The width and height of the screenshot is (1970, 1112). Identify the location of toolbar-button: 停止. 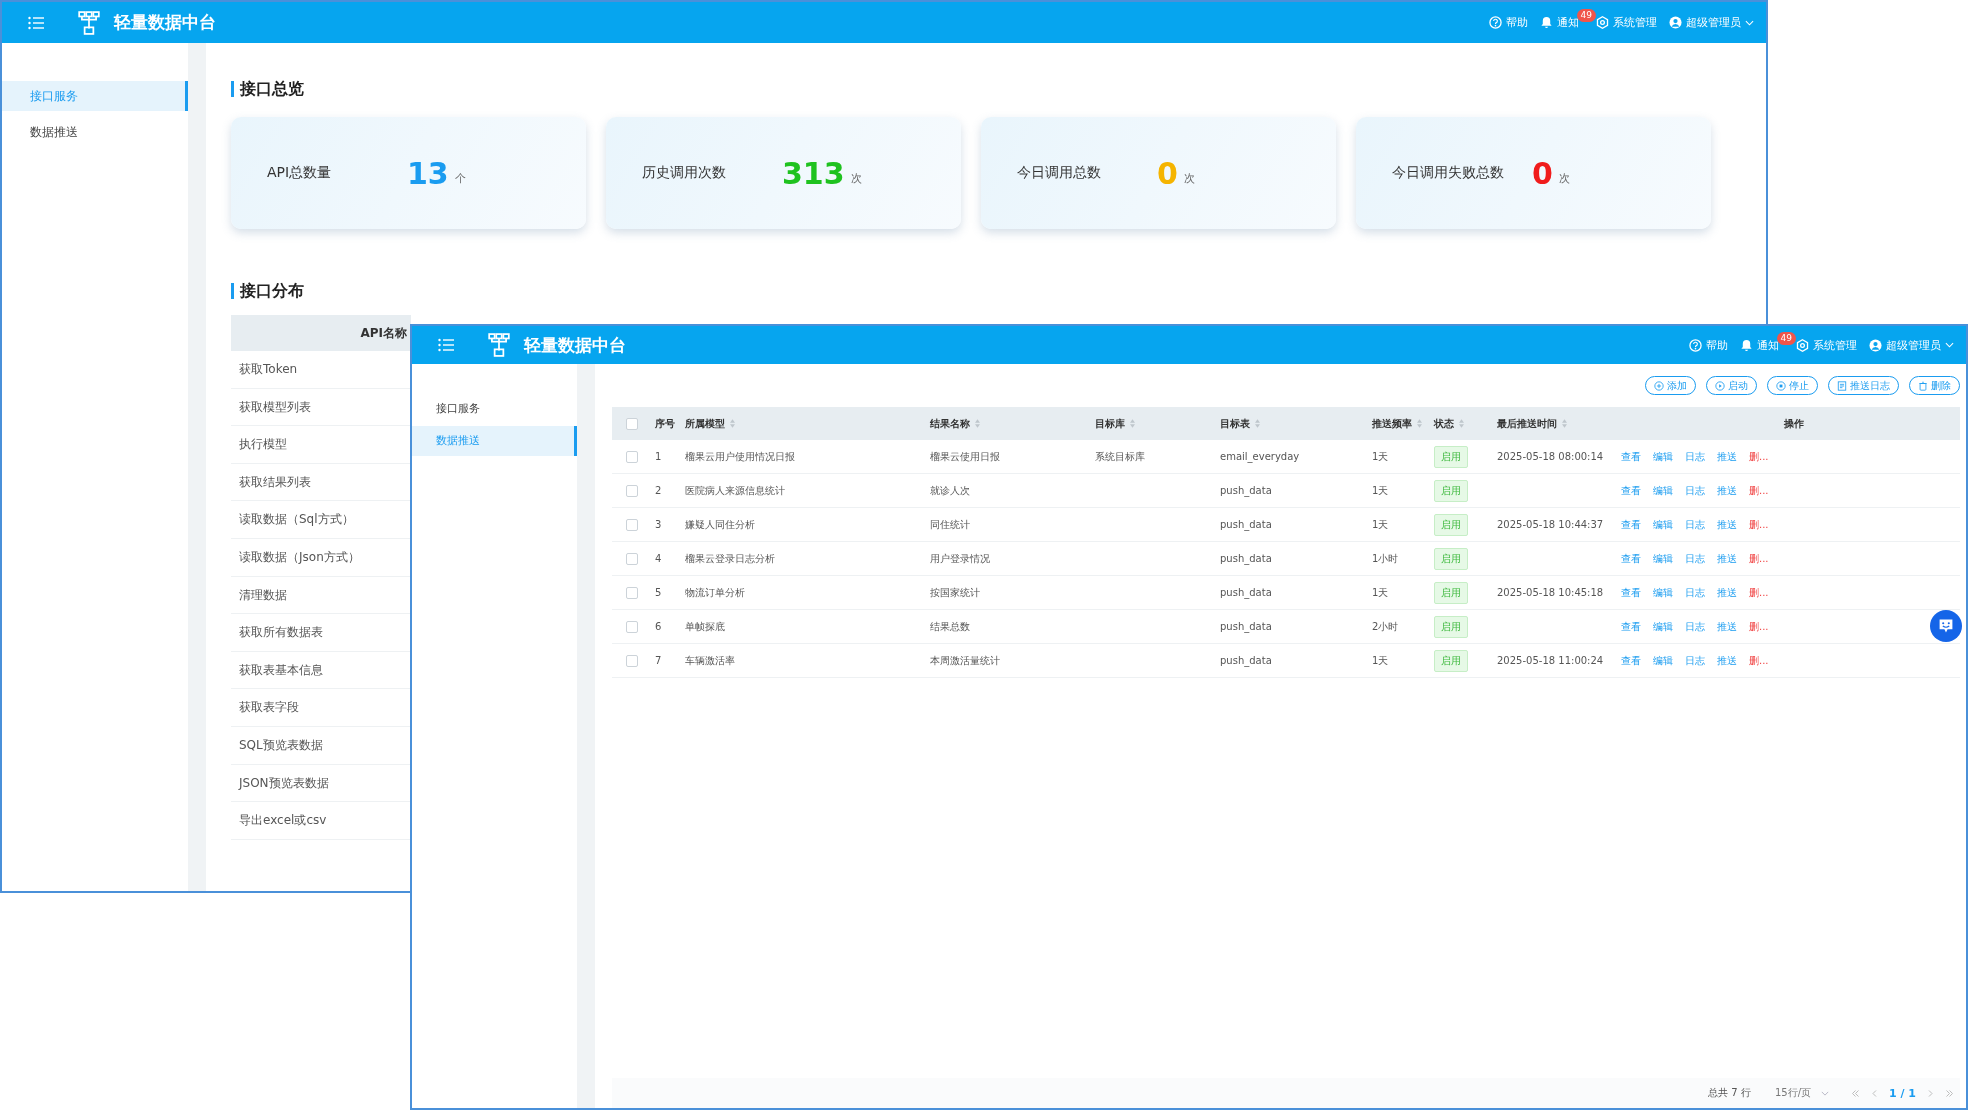
(1792, 385).